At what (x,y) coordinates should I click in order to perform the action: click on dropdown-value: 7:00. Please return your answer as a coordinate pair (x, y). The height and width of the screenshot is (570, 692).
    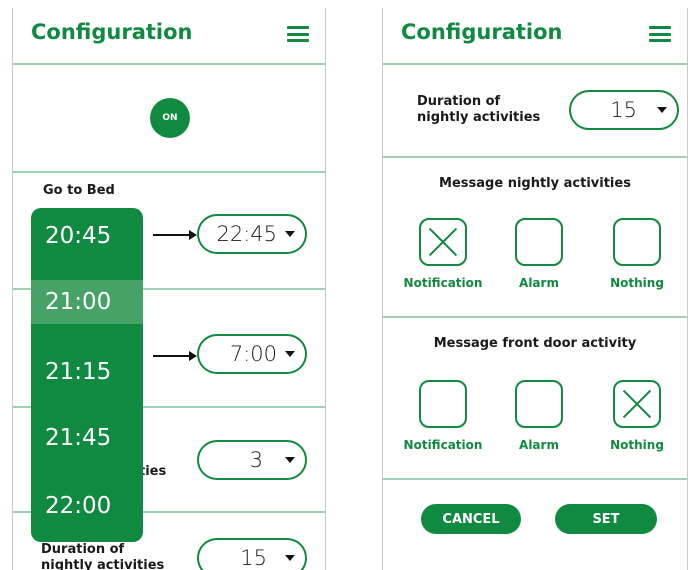
    Looking at the image, I should click on (253, 354).